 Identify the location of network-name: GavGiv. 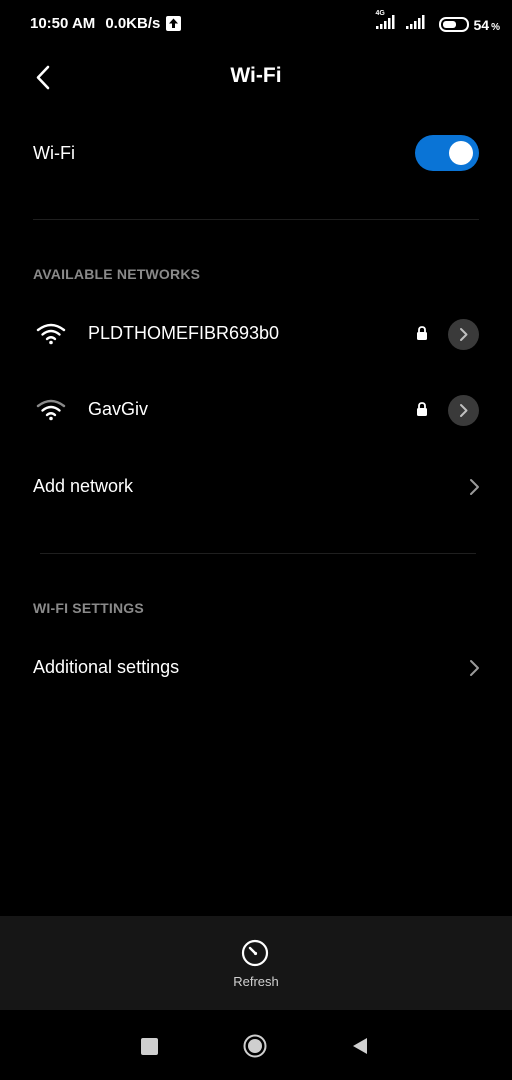
(118, 409).